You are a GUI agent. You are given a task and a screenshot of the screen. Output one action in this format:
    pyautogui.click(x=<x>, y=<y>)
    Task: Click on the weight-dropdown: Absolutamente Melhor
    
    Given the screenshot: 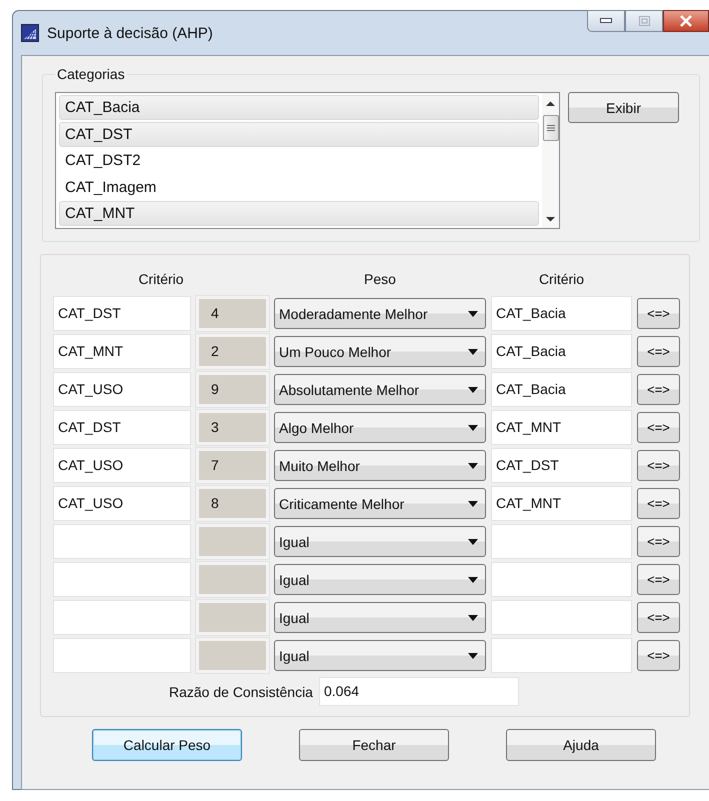 What is the action you would take?
    pyautogui.click(x=380, y=389)
    